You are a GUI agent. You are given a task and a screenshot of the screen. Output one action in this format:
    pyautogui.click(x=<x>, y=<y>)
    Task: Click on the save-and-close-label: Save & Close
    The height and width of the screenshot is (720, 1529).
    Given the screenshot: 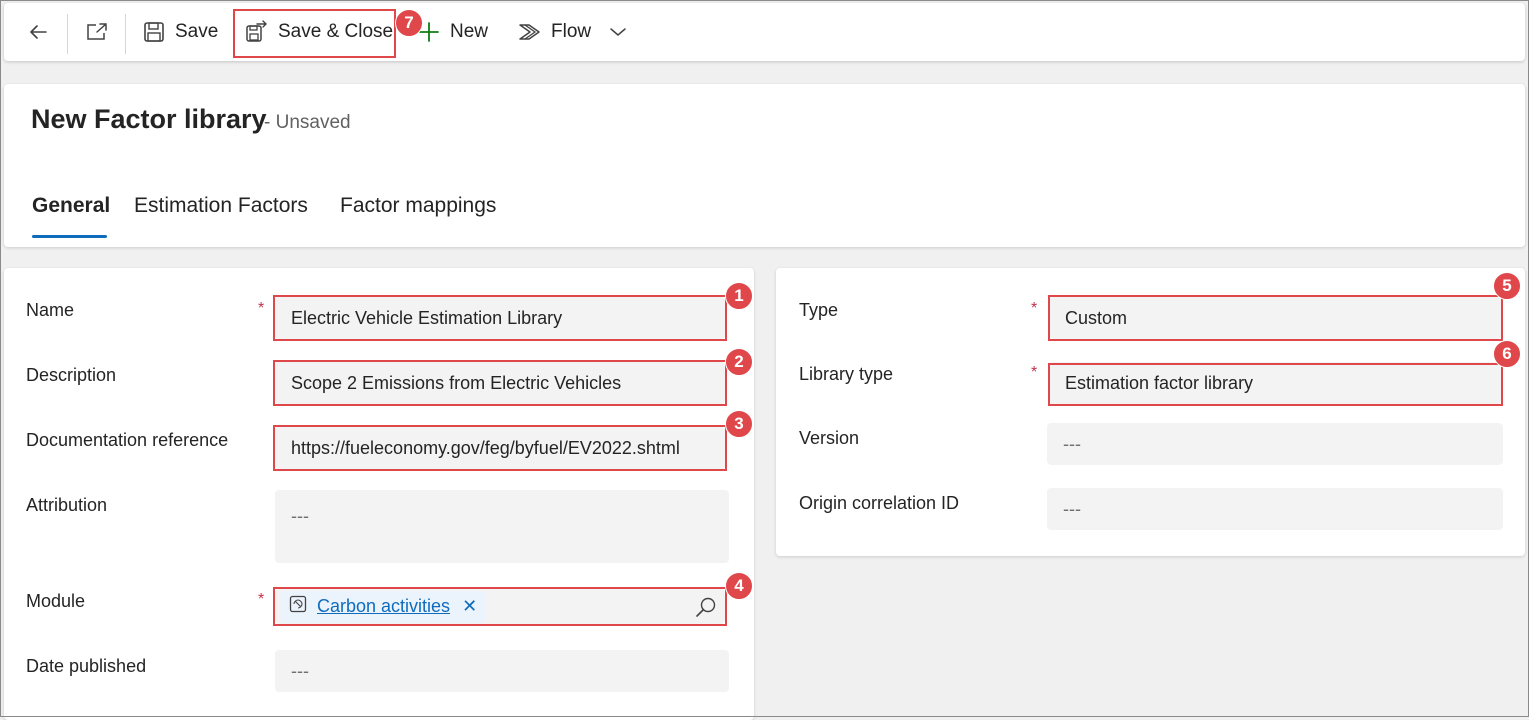 What is the action you would take?
    pyautogui.click(x=336, y=31)
    